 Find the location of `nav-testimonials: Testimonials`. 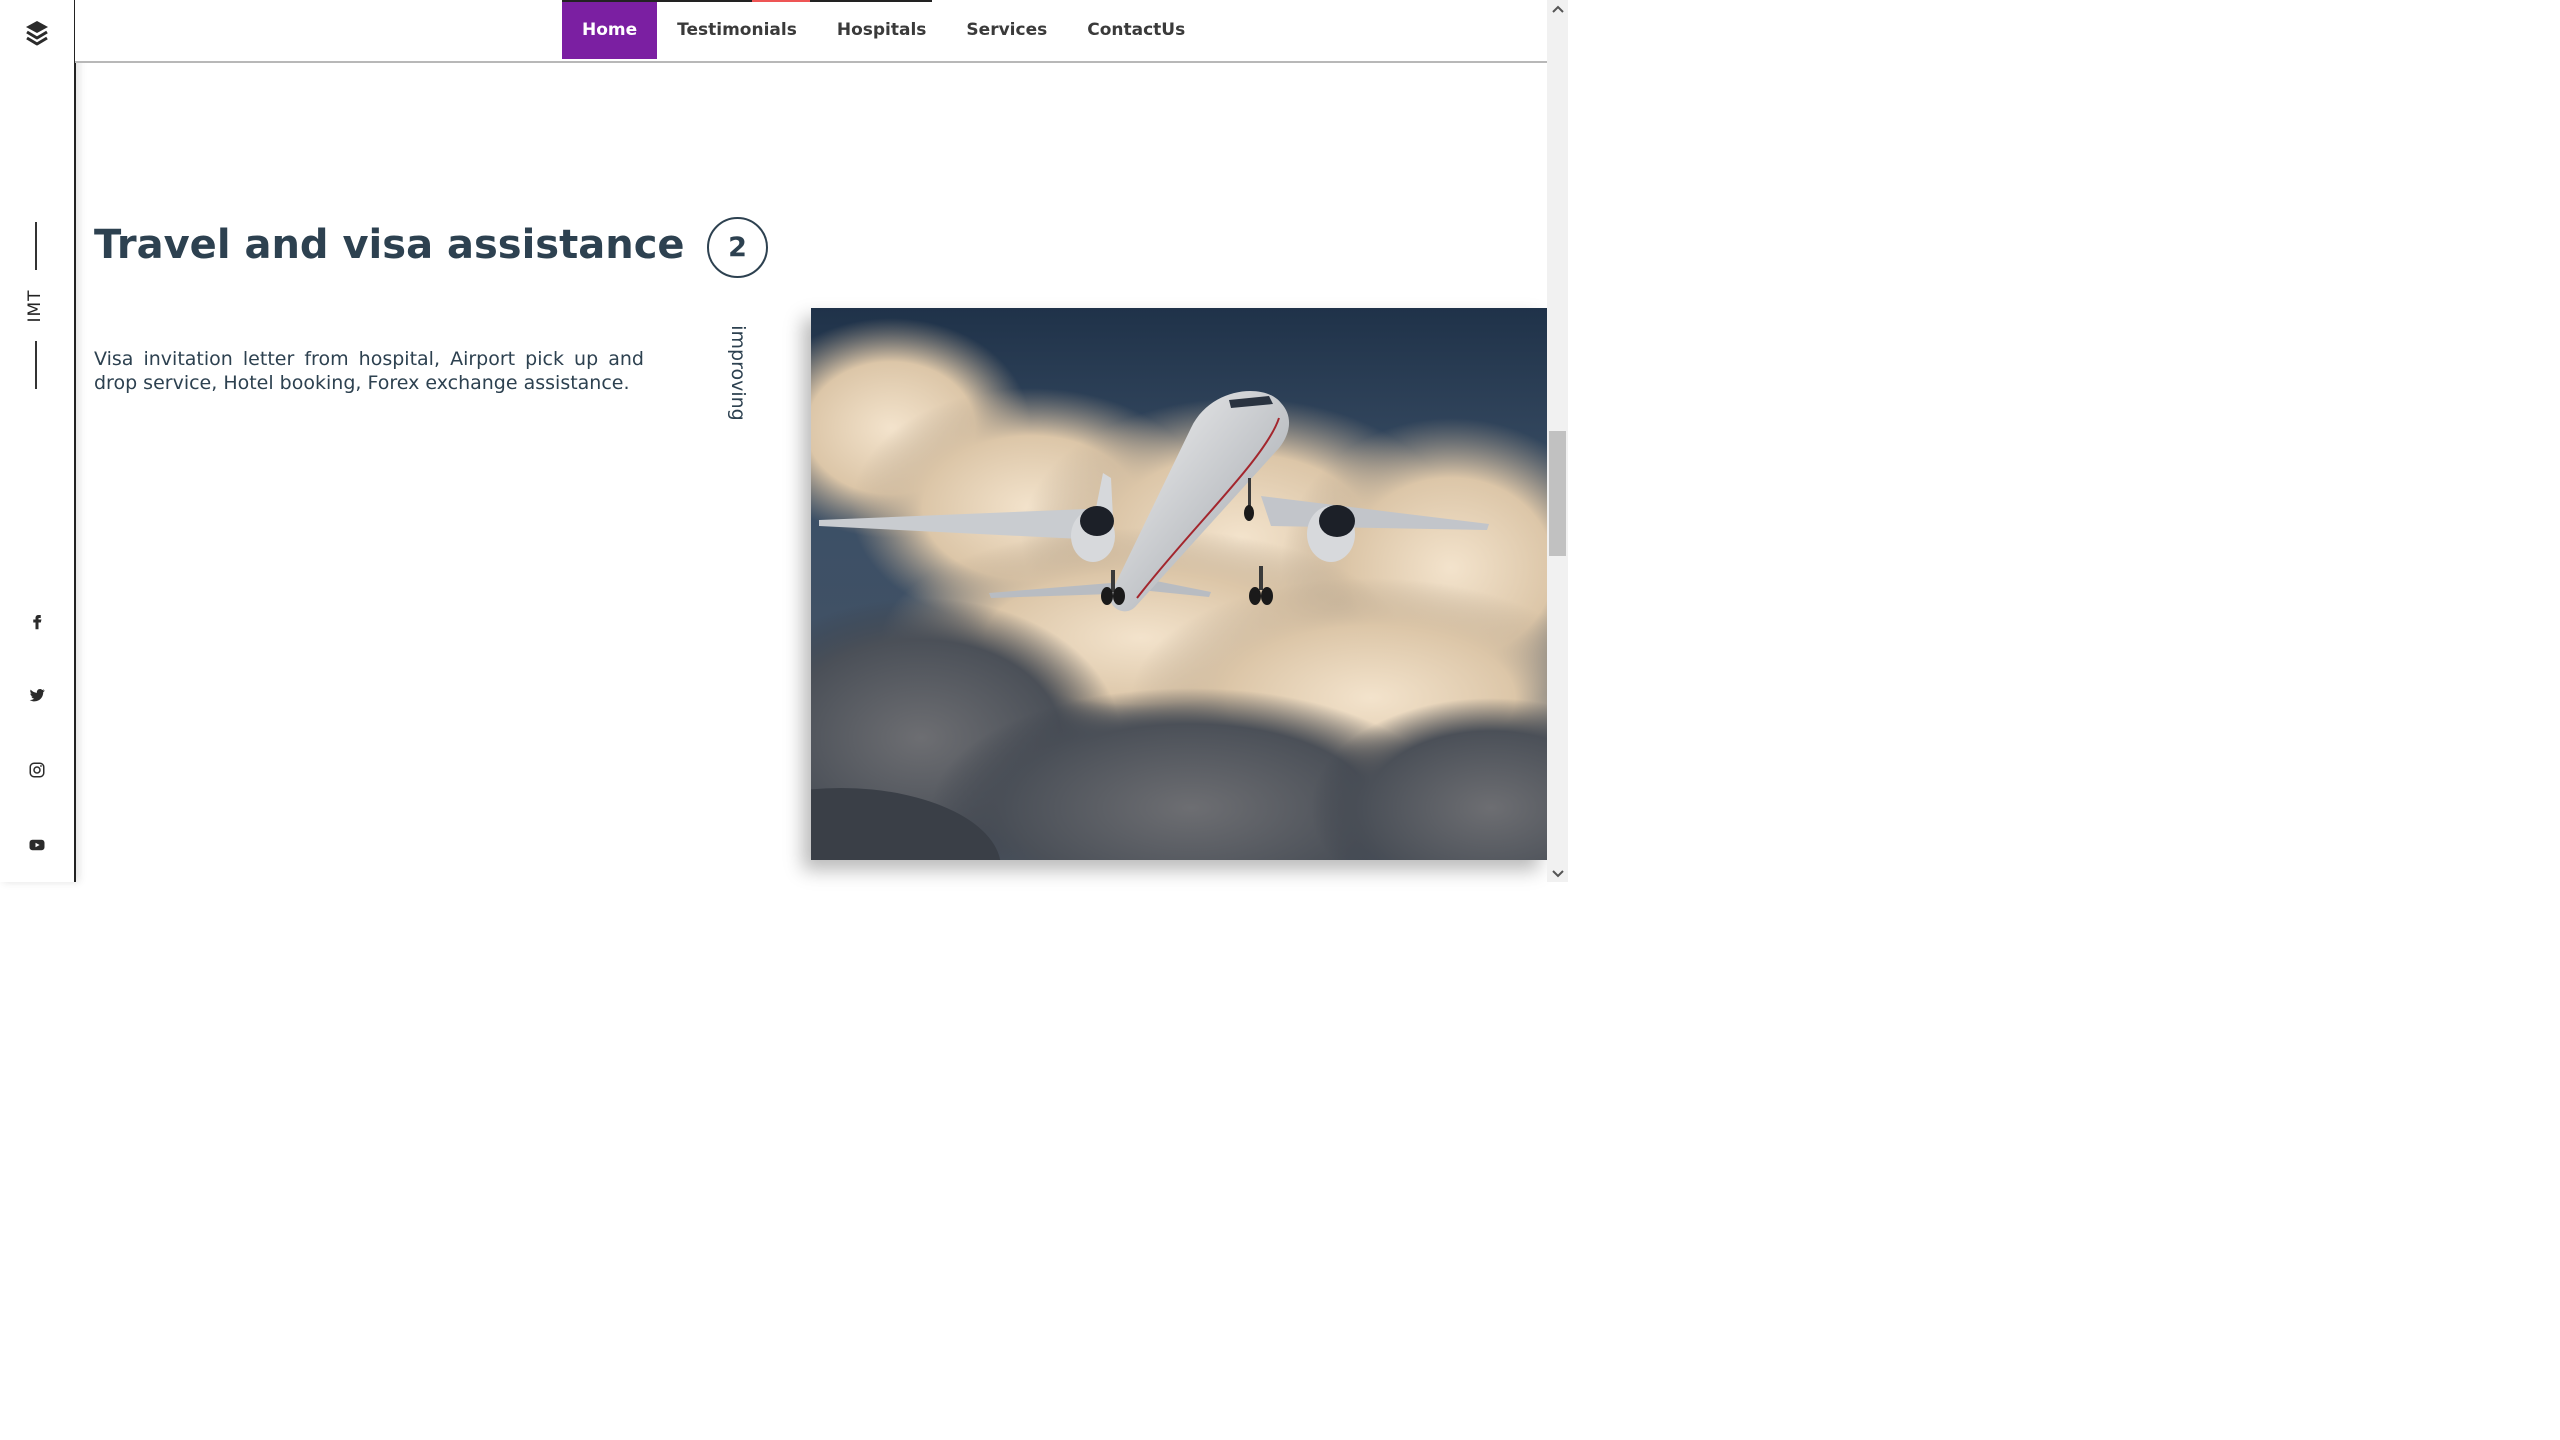

nav-testimonials: Testimonials is located at coordinates (737, 29).